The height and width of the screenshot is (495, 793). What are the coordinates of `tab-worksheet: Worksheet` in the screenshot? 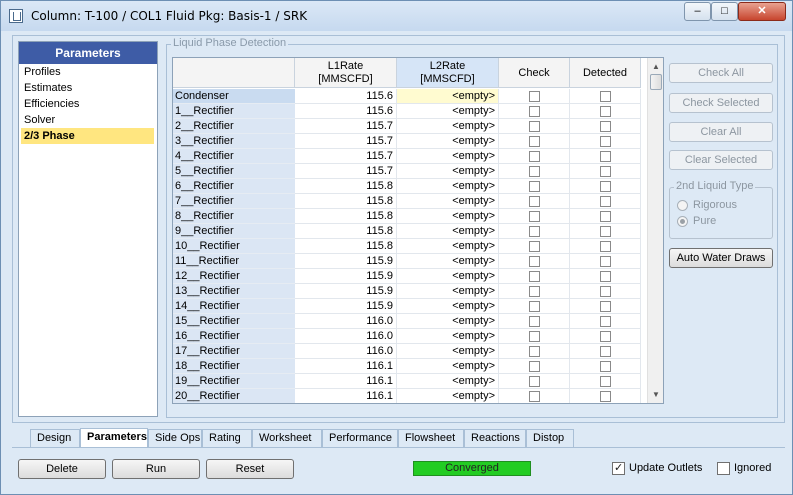 It's located at (287, 438).